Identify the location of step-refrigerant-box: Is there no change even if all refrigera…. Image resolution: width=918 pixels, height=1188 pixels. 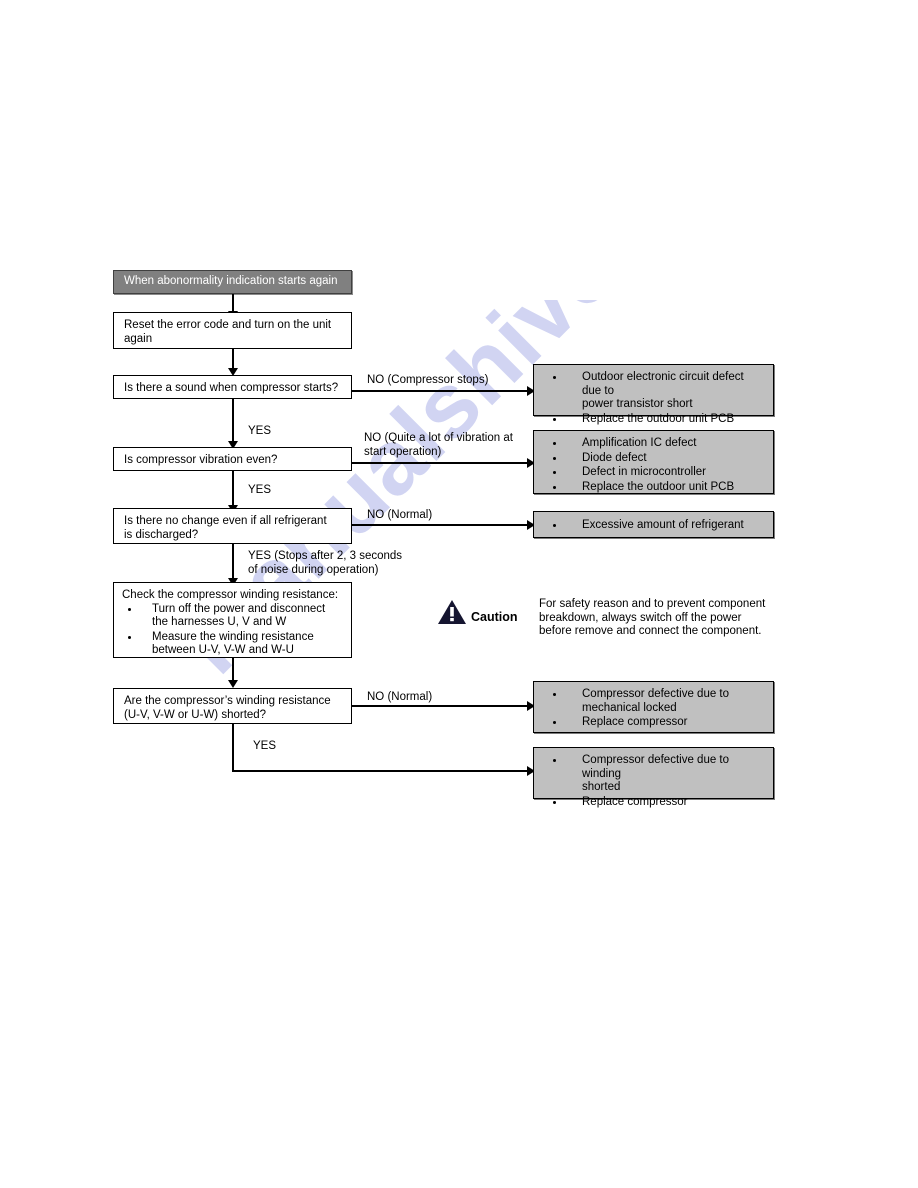
(232, 526).